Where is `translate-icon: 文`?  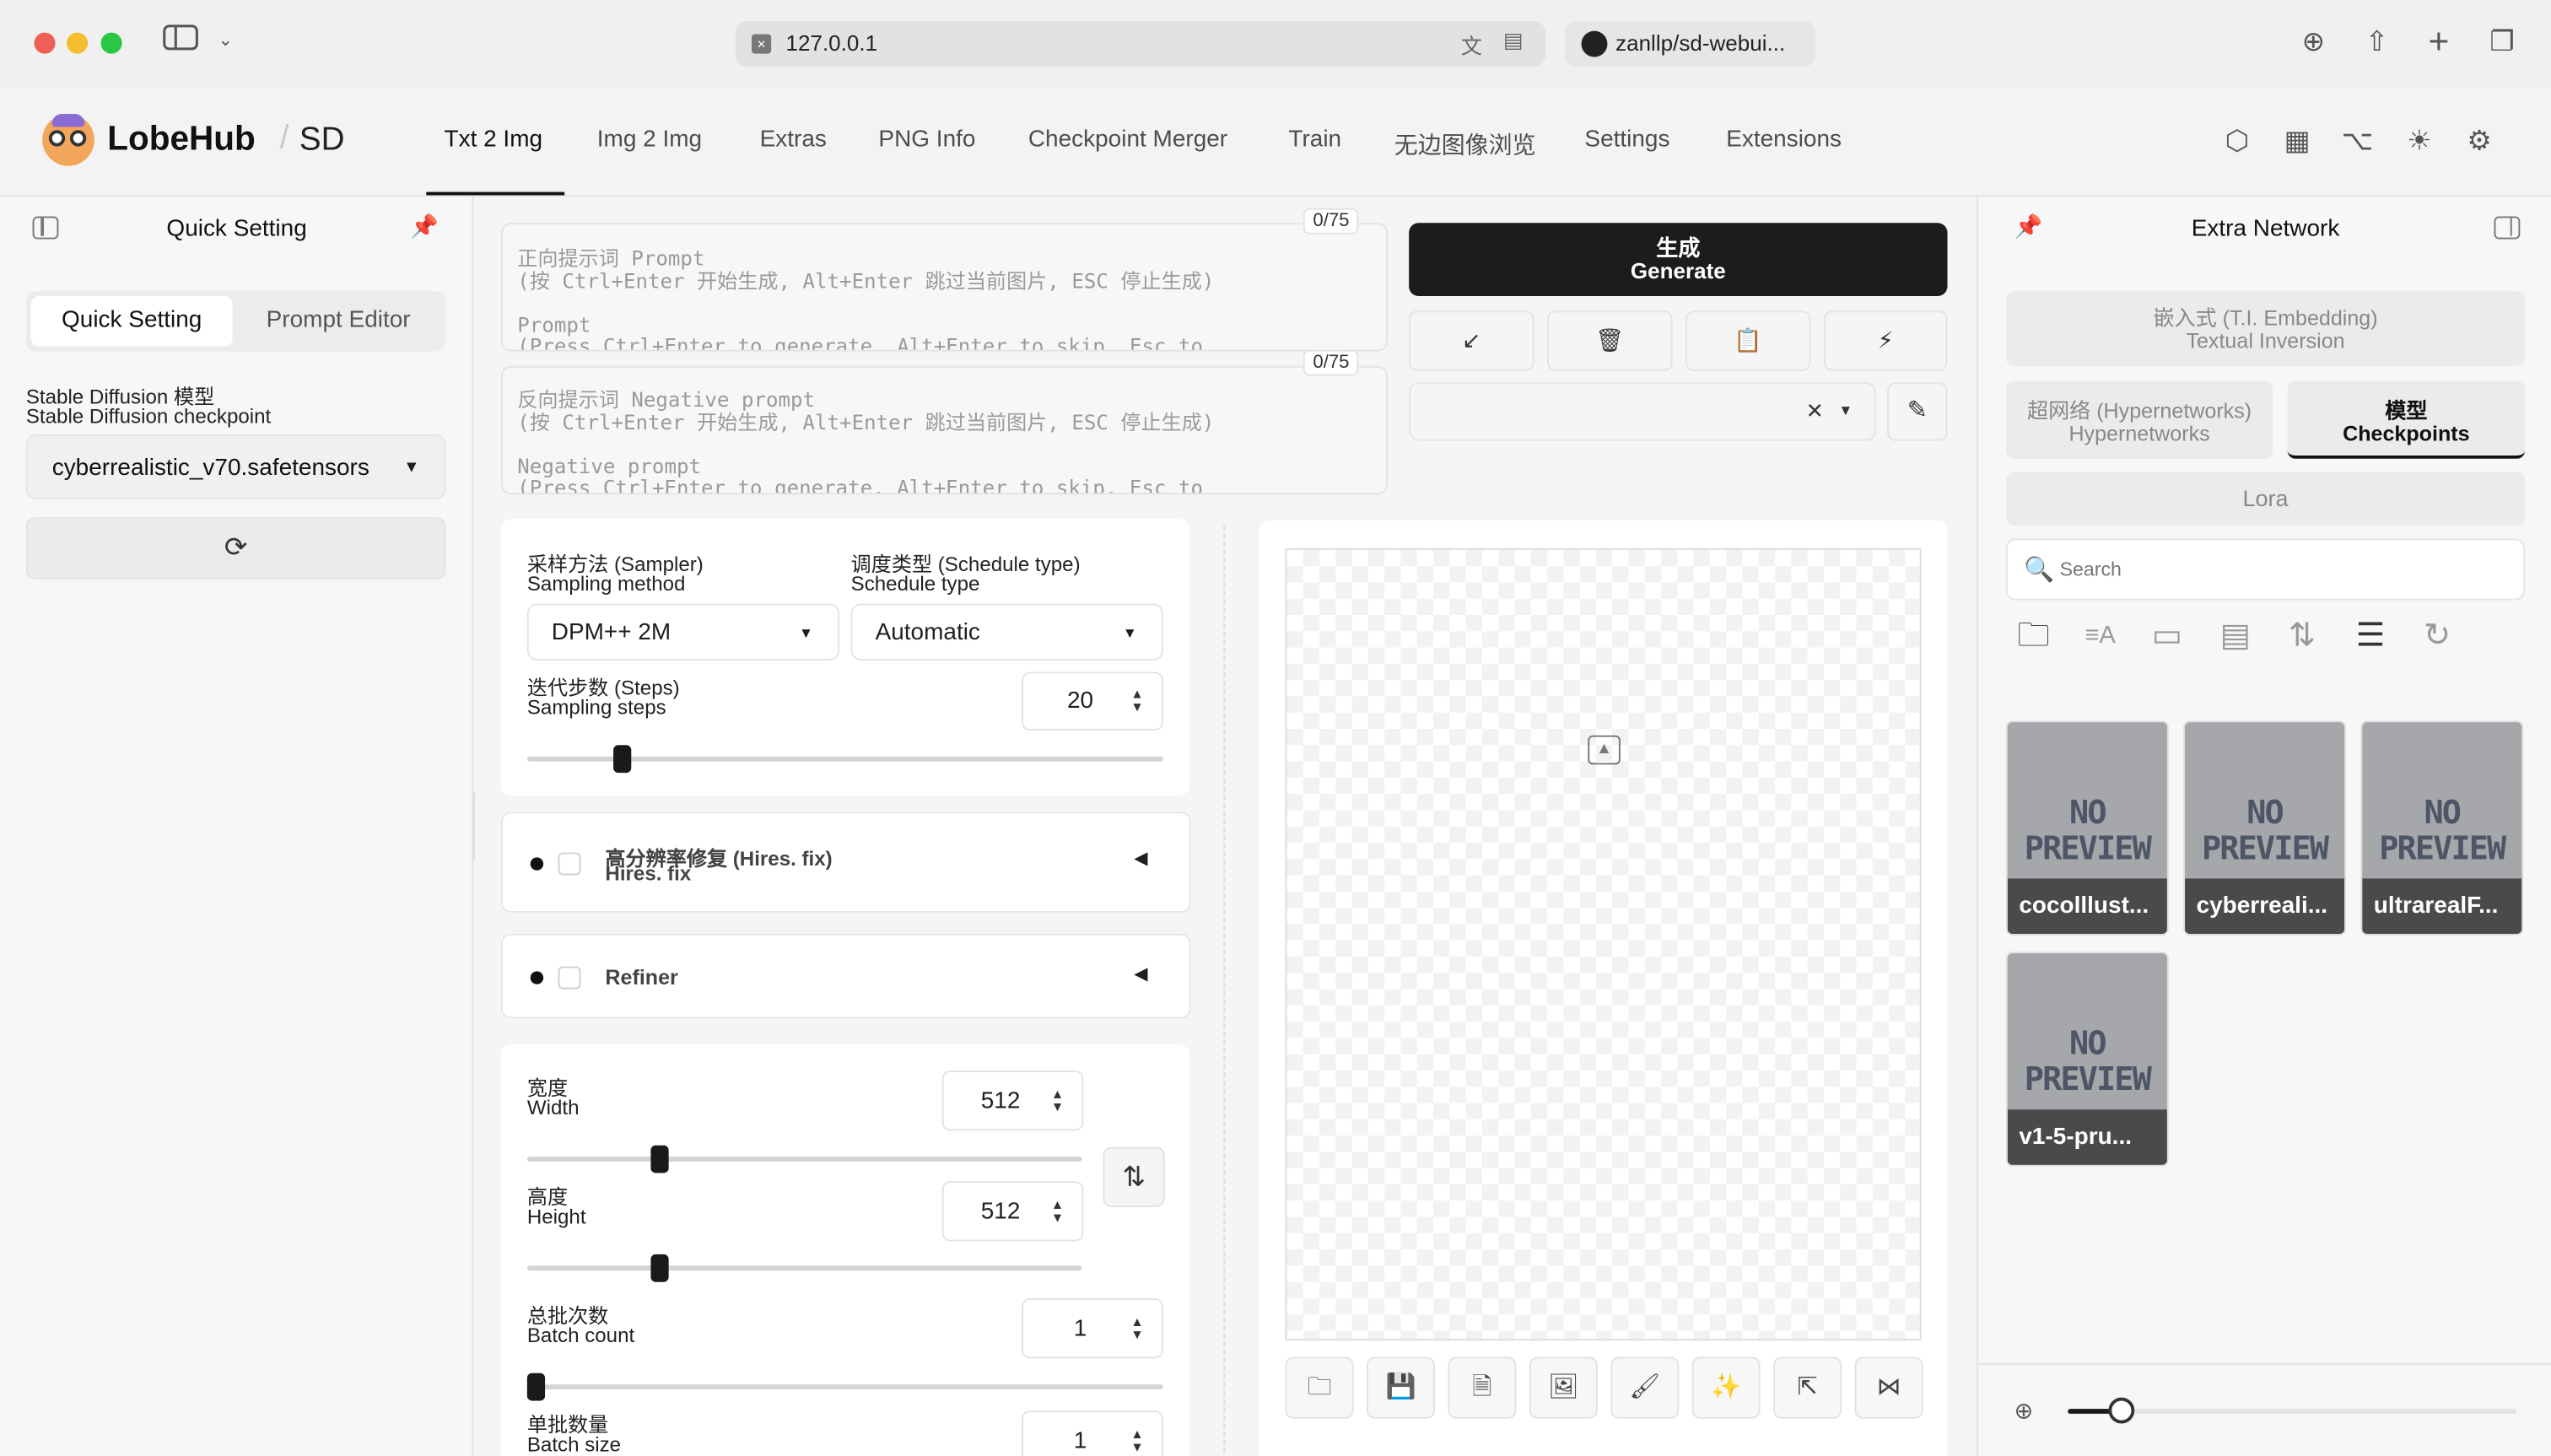
translate-icon: 文 is located at coordinates (1471, 45).